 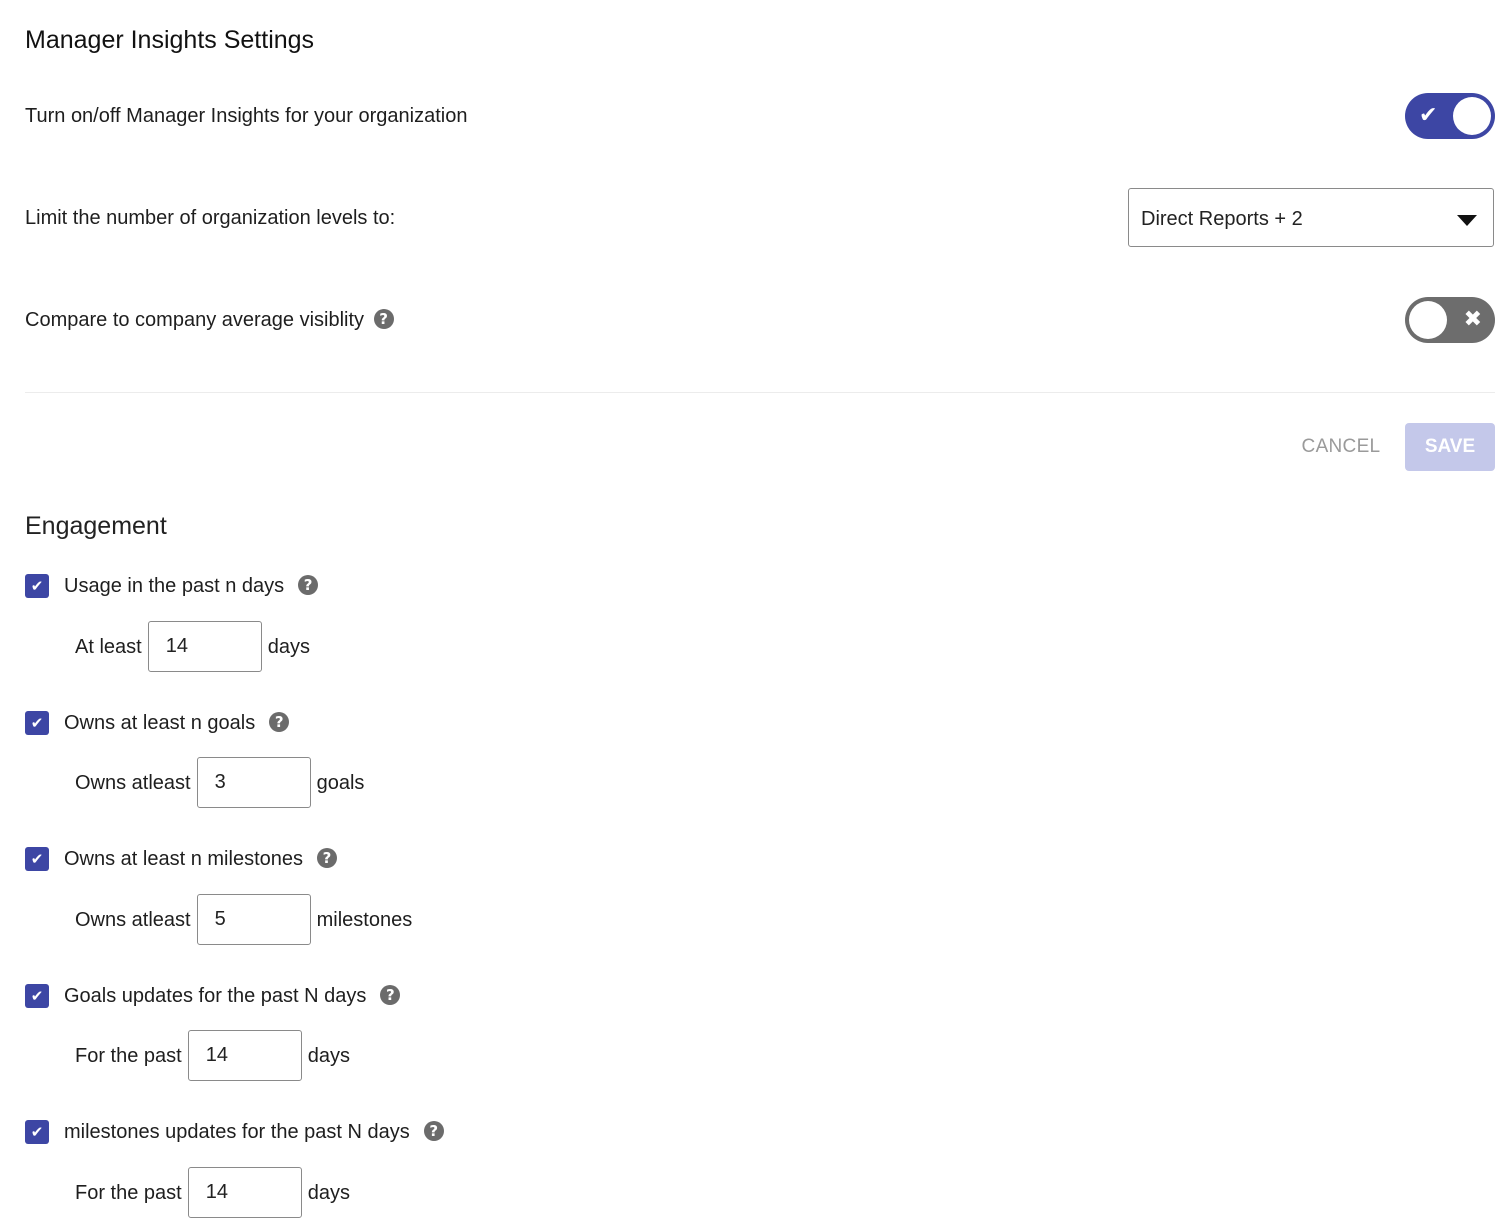 What do you see at coordinates (1341, 447) in the screenshot?
I see `cancel-button: CANCEL` at bounding box center [1341, 447].